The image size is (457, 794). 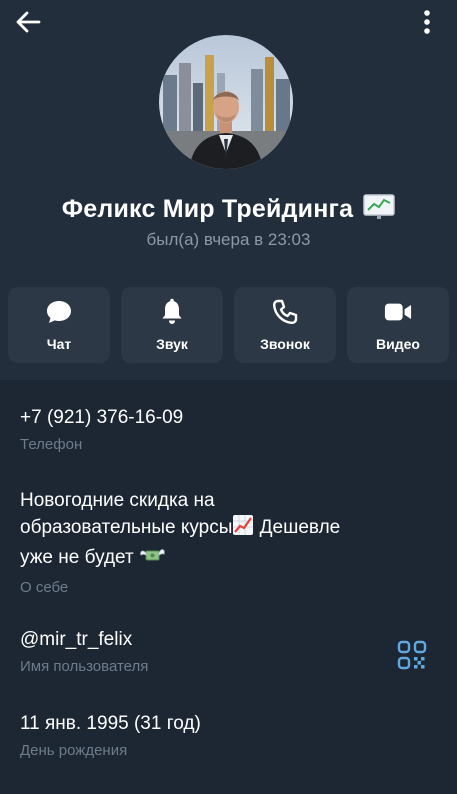 What do you see at coordinates (59, 312) in the screenshot?
I see `chat-bubble-icon` at bounding box center [59, 312].